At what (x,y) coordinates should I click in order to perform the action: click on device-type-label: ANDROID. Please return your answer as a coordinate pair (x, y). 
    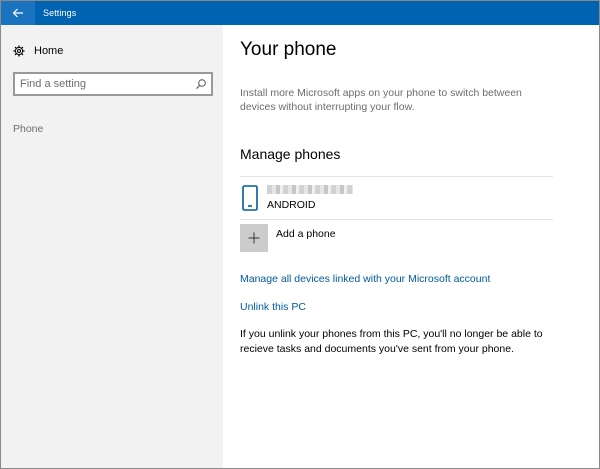
    Looking at the image, I should click on (291, 205).